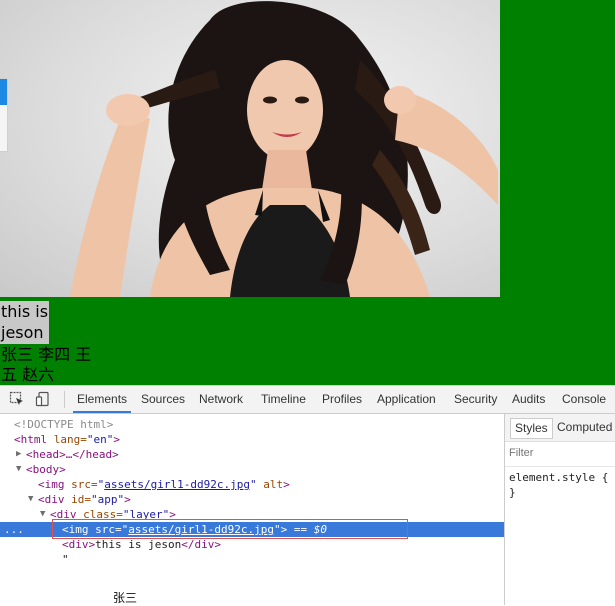 This screenshot has height=606, width=615. Describe the element at coordinates (252, 559) in the screenshot. I see `dom-text-node: "` at that location.